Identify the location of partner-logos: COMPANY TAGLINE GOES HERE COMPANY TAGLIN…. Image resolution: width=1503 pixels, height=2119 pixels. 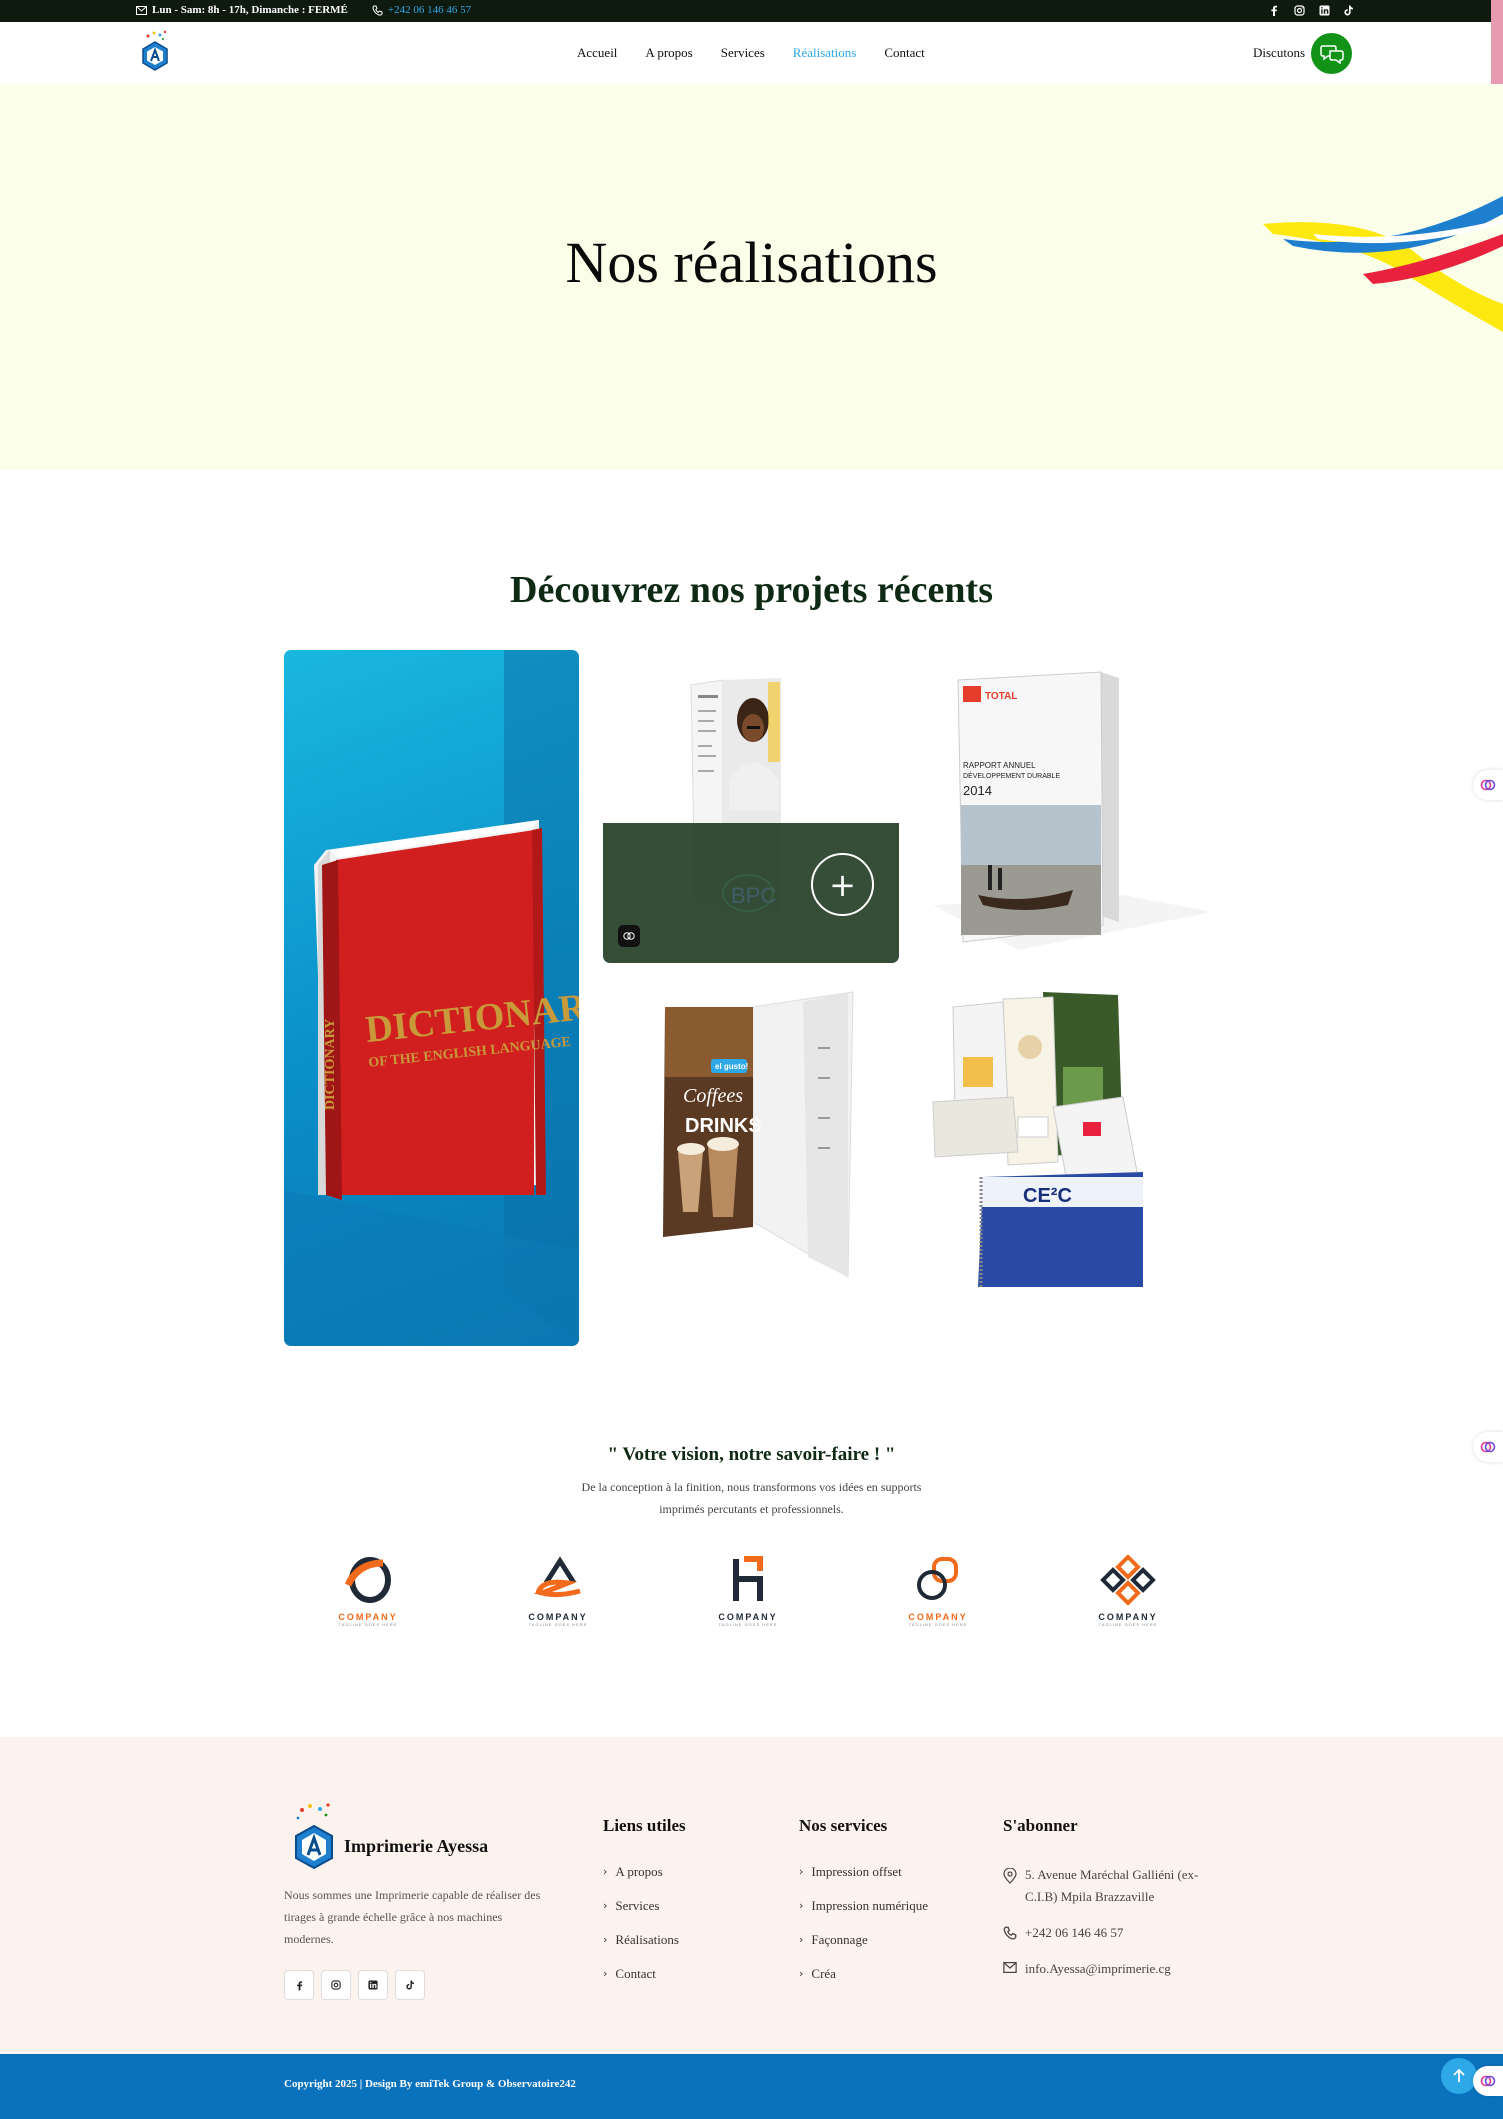
(748, 1599).